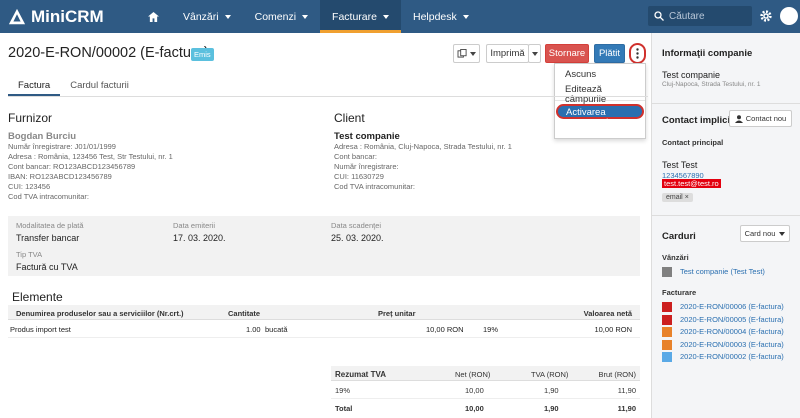 This screenshot has height=418, width=800. I want to click on sales-label: Vânzări, so click(675, 257).